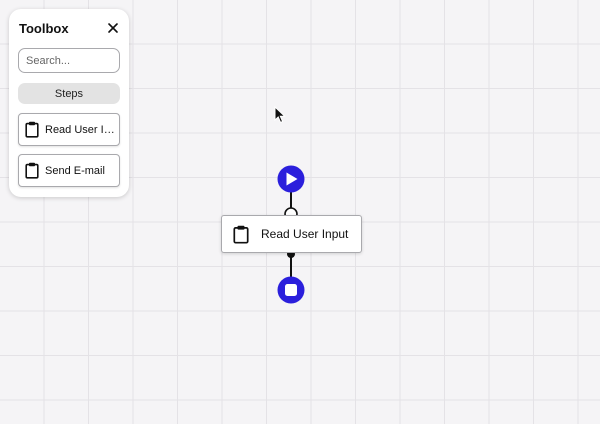 Image resolution: width=600 pixels, height=424 pixels. I want to click on flow-connectors, so click(291, 234).